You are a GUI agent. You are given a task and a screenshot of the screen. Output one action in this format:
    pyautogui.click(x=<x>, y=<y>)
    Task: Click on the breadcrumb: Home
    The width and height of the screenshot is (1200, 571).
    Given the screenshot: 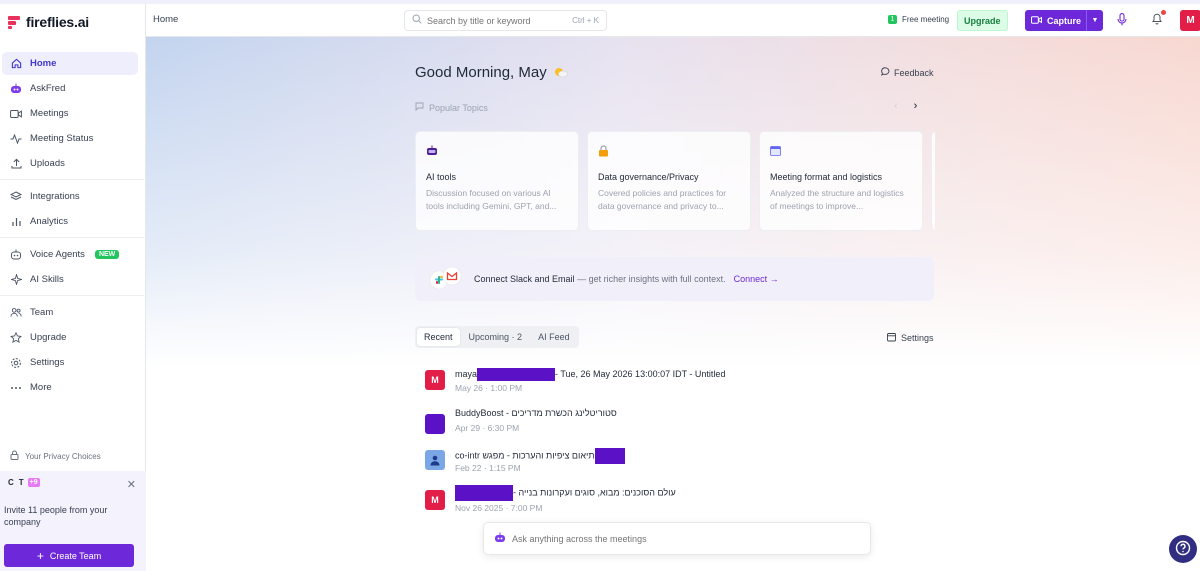 What is the action you would take?
    pyautogui.click(x=165, y=19)
    